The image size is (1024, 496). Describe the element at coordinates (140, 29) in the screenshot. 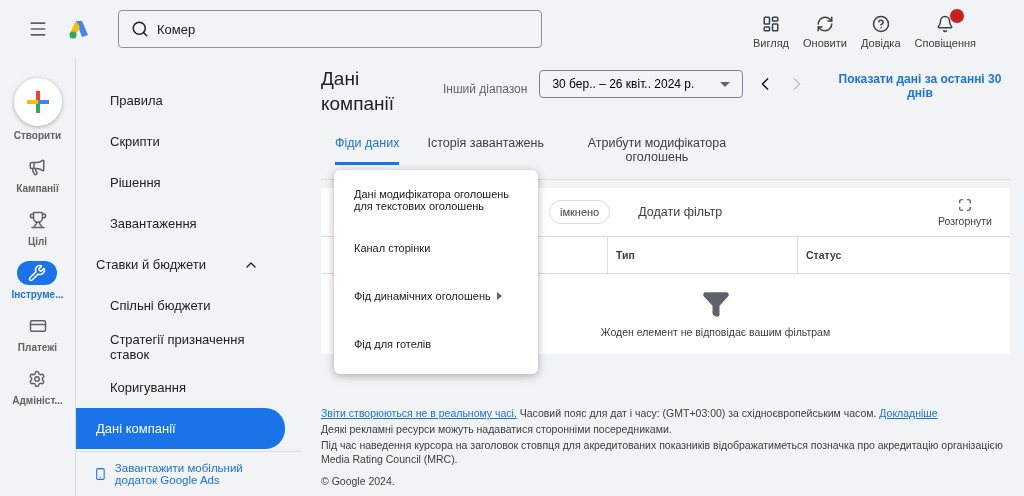

I see `search-icon` at that location.